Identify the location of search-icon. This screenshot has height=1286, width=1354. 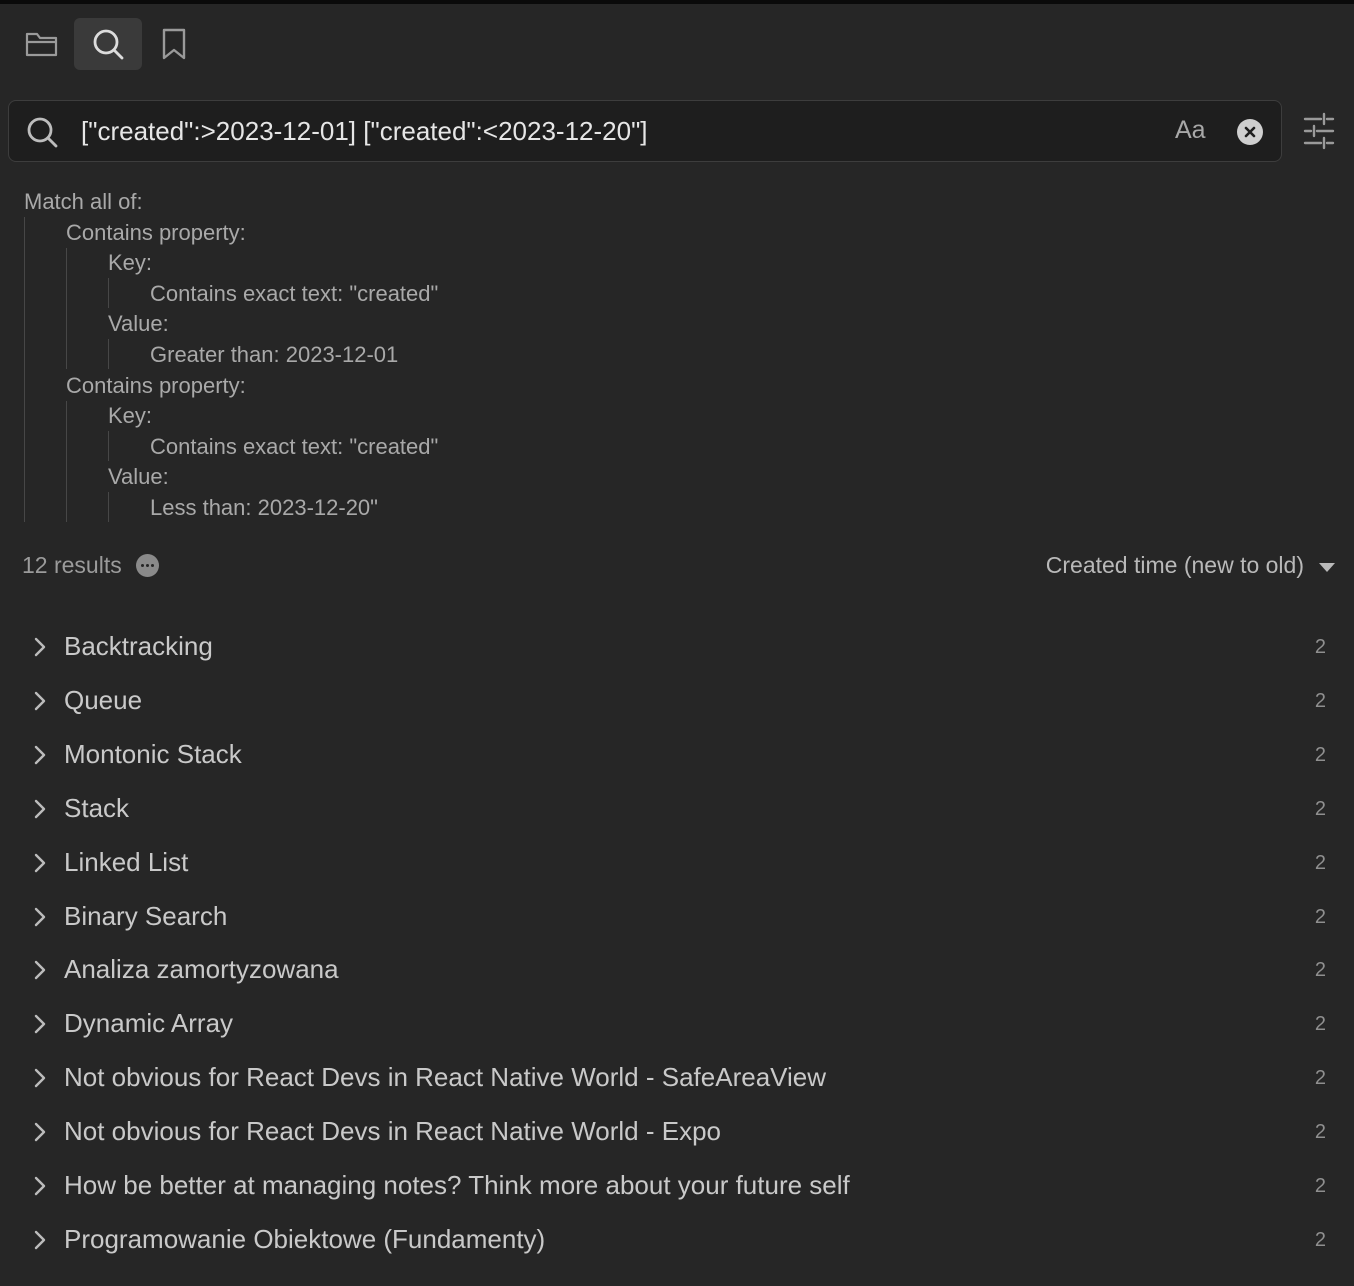
(108, 44).